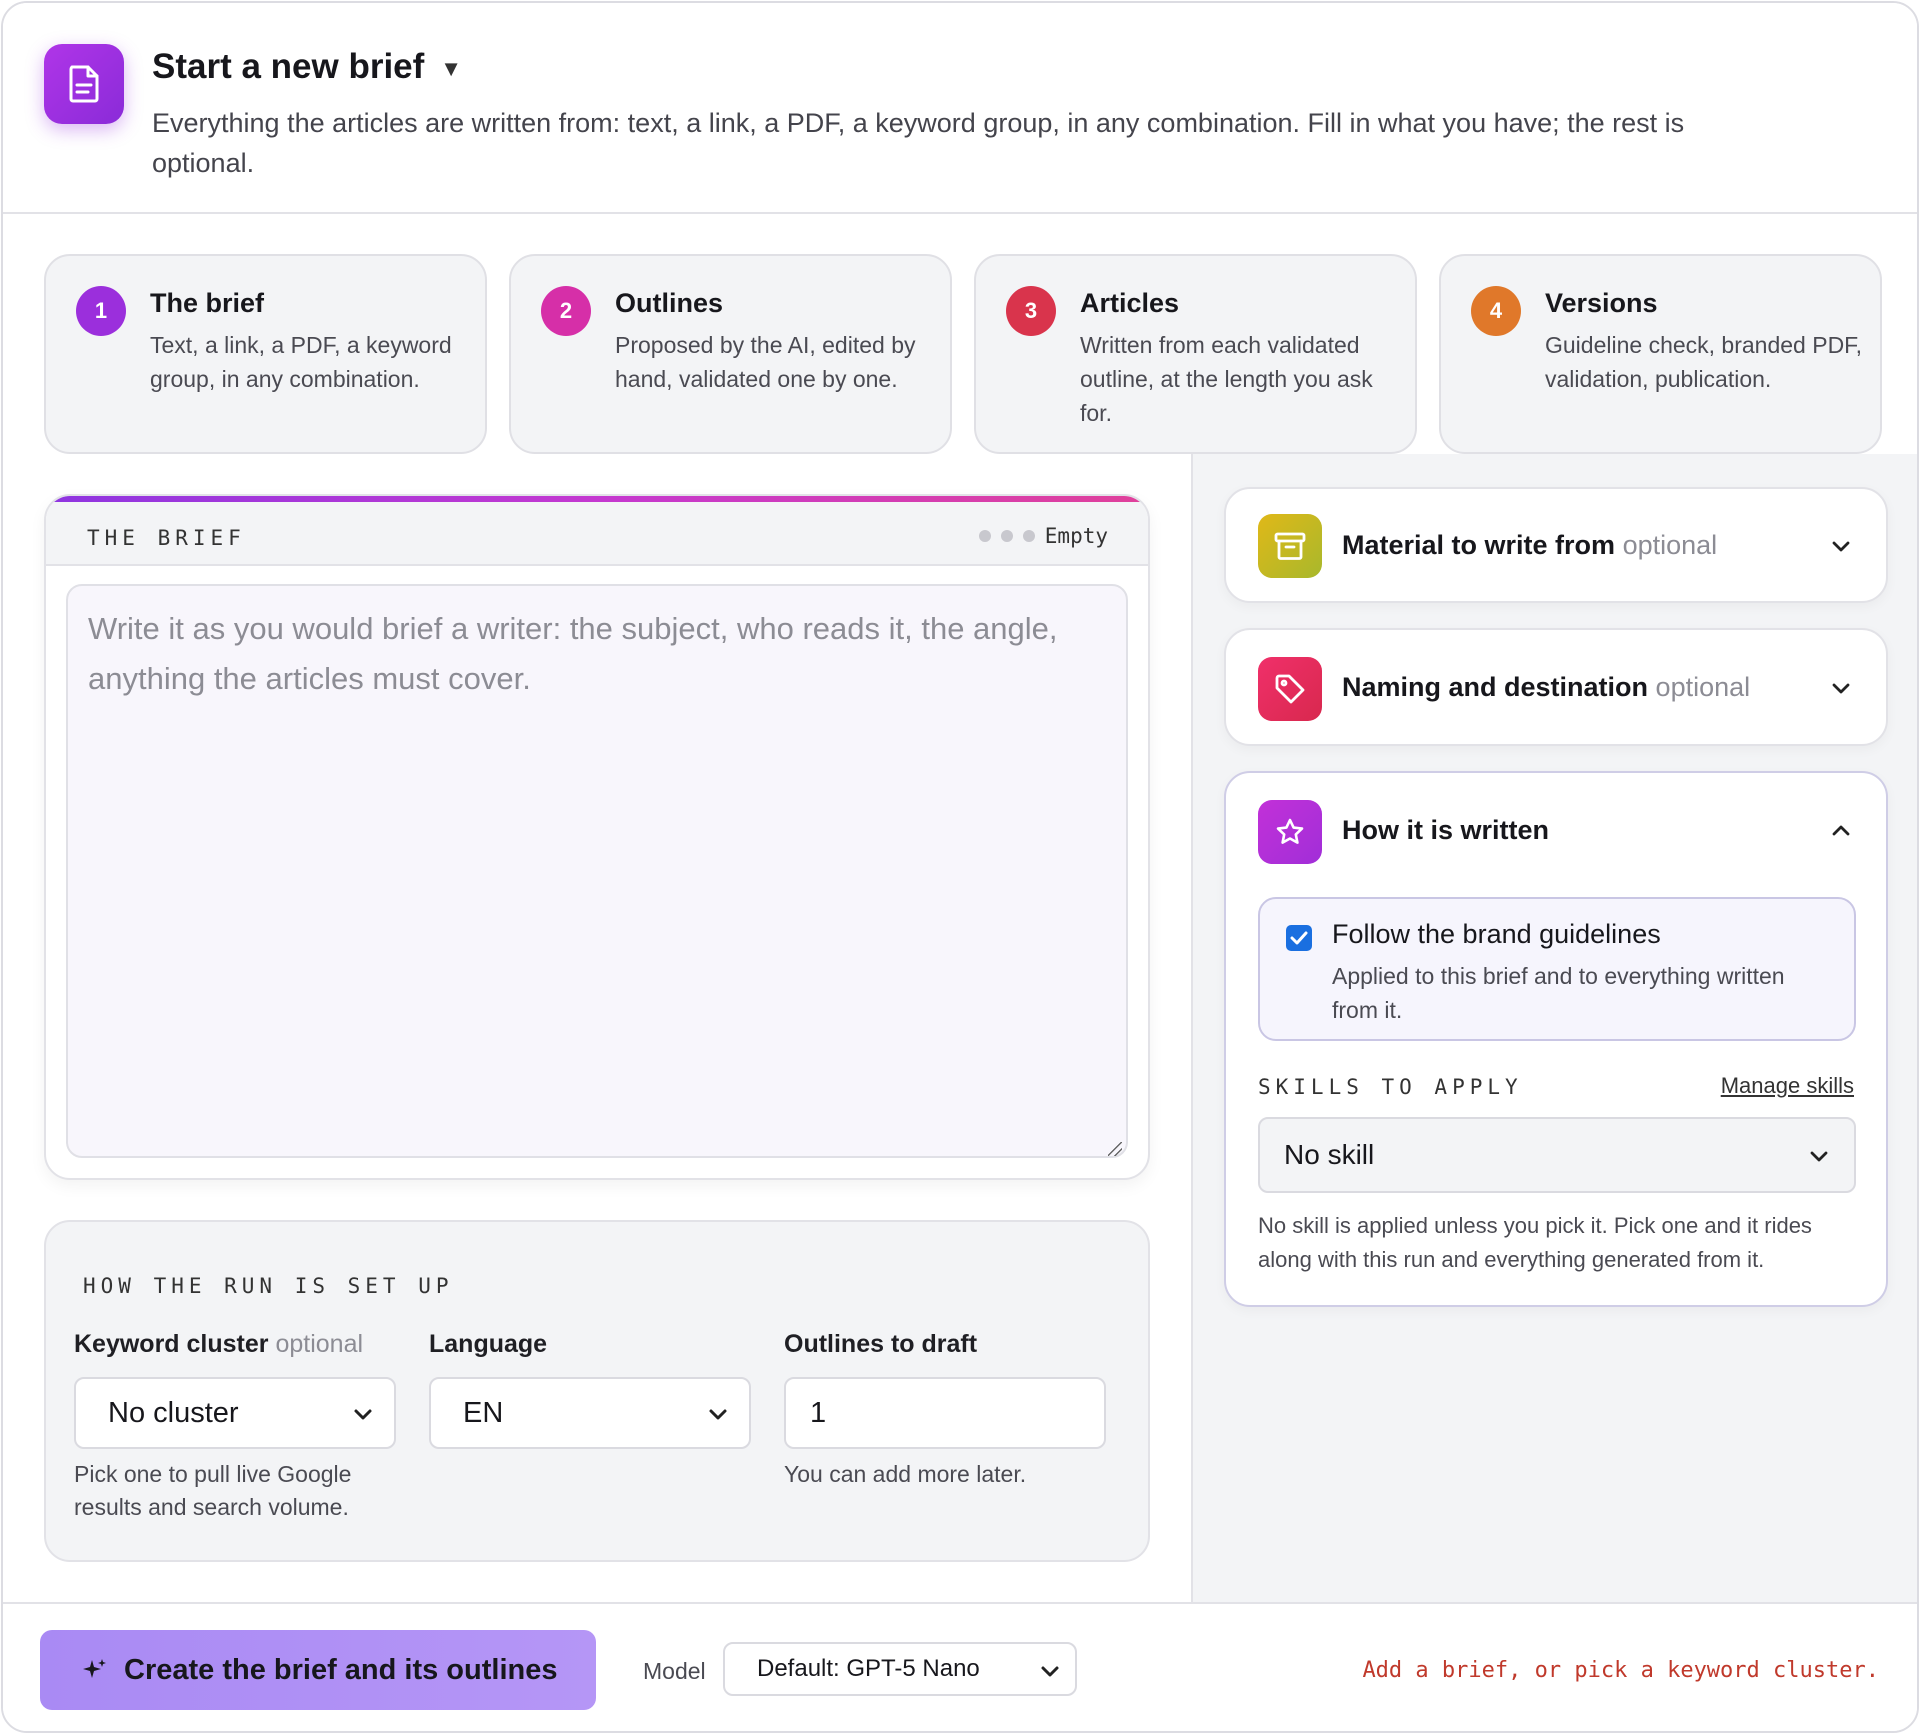 The height and width of the screenshot is (1734, 1920). I want to click on page-title: Start a new brief ▼, so click(307, 67).